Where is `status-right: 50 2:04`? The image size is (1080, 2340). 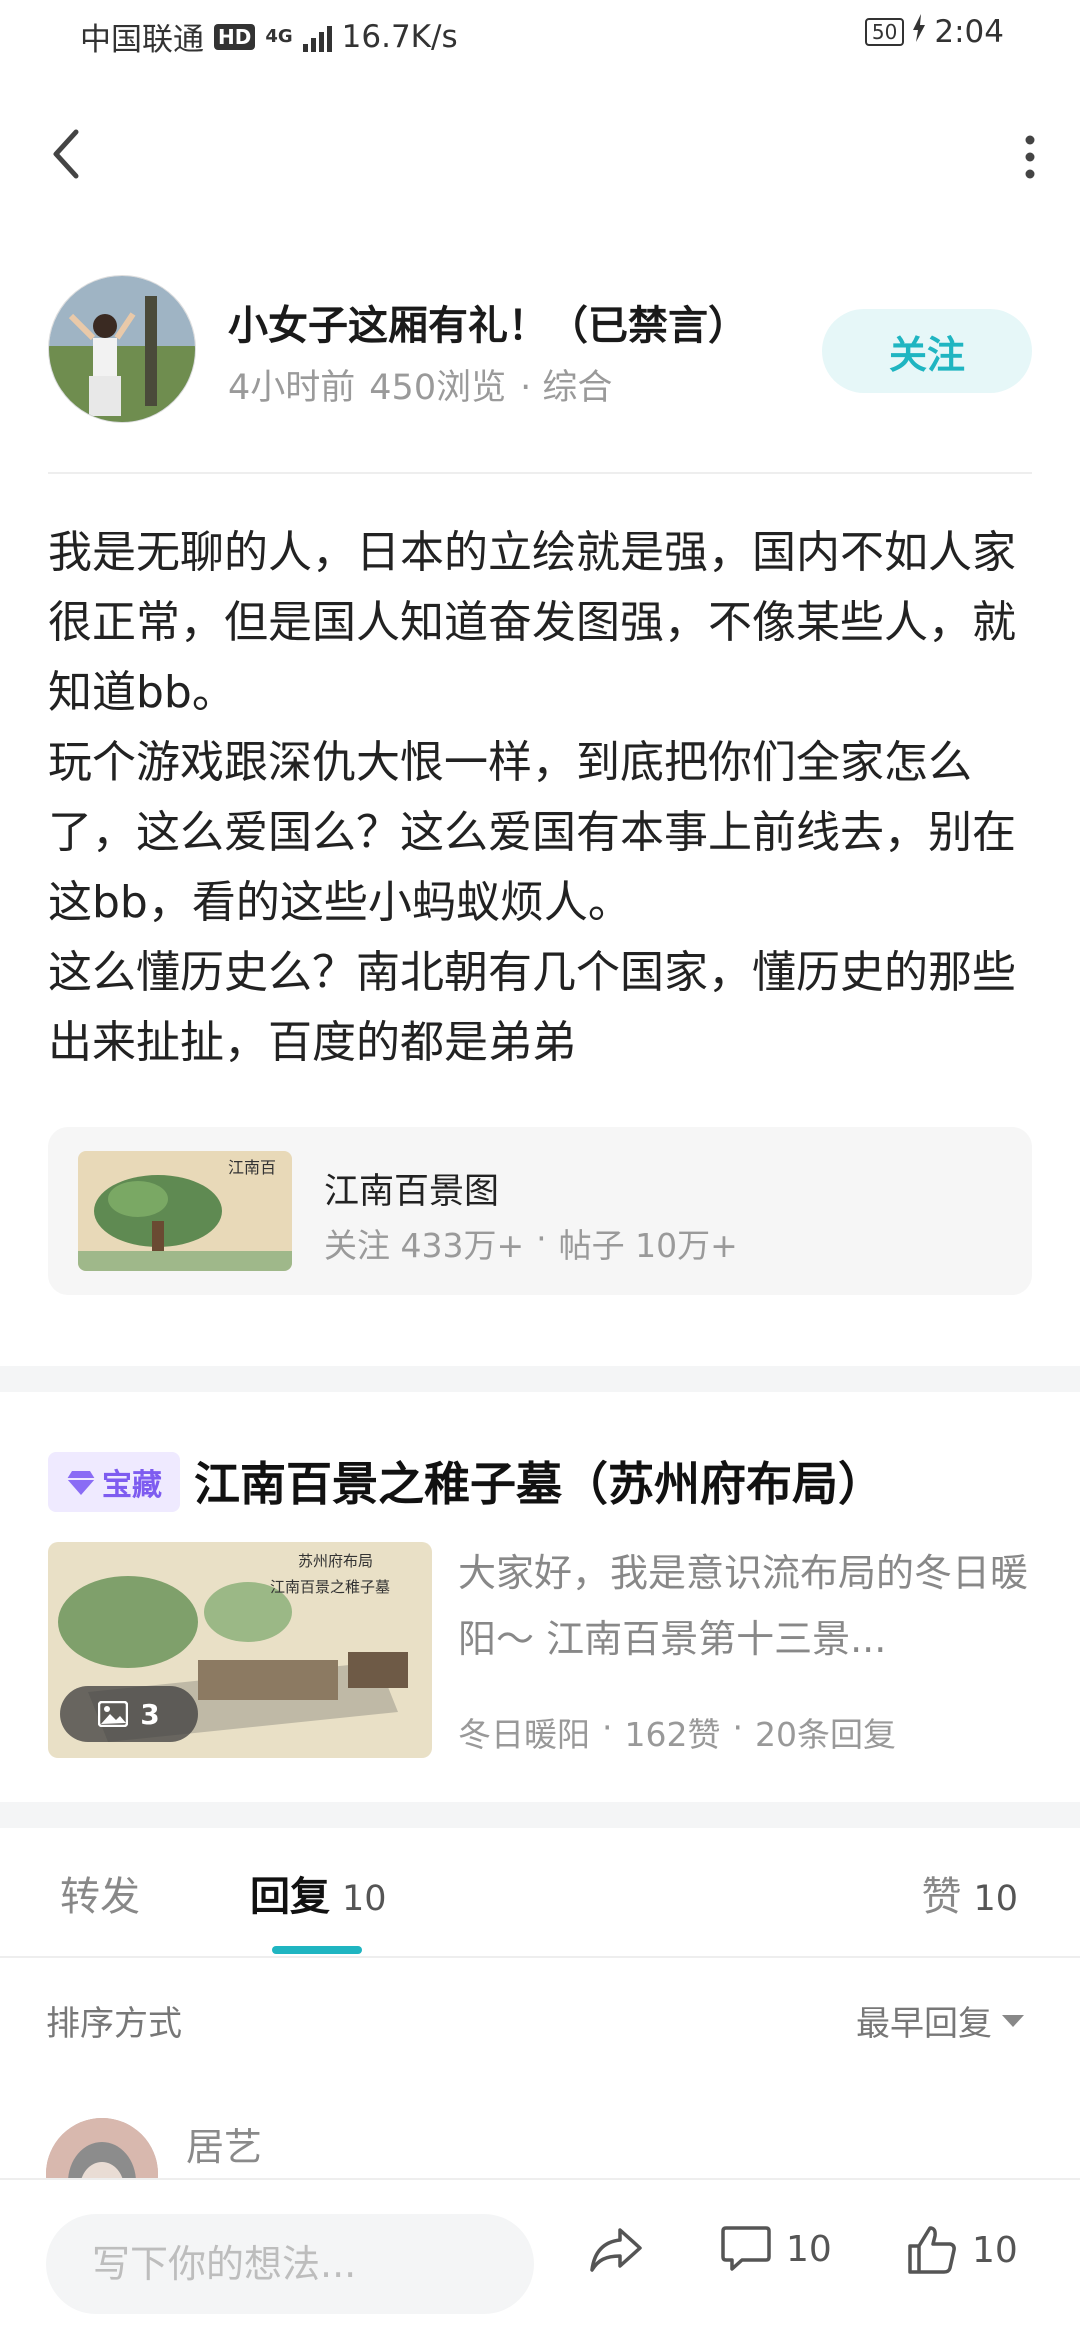
status-right: 50 2:04 is located at coordinates (934, 32).